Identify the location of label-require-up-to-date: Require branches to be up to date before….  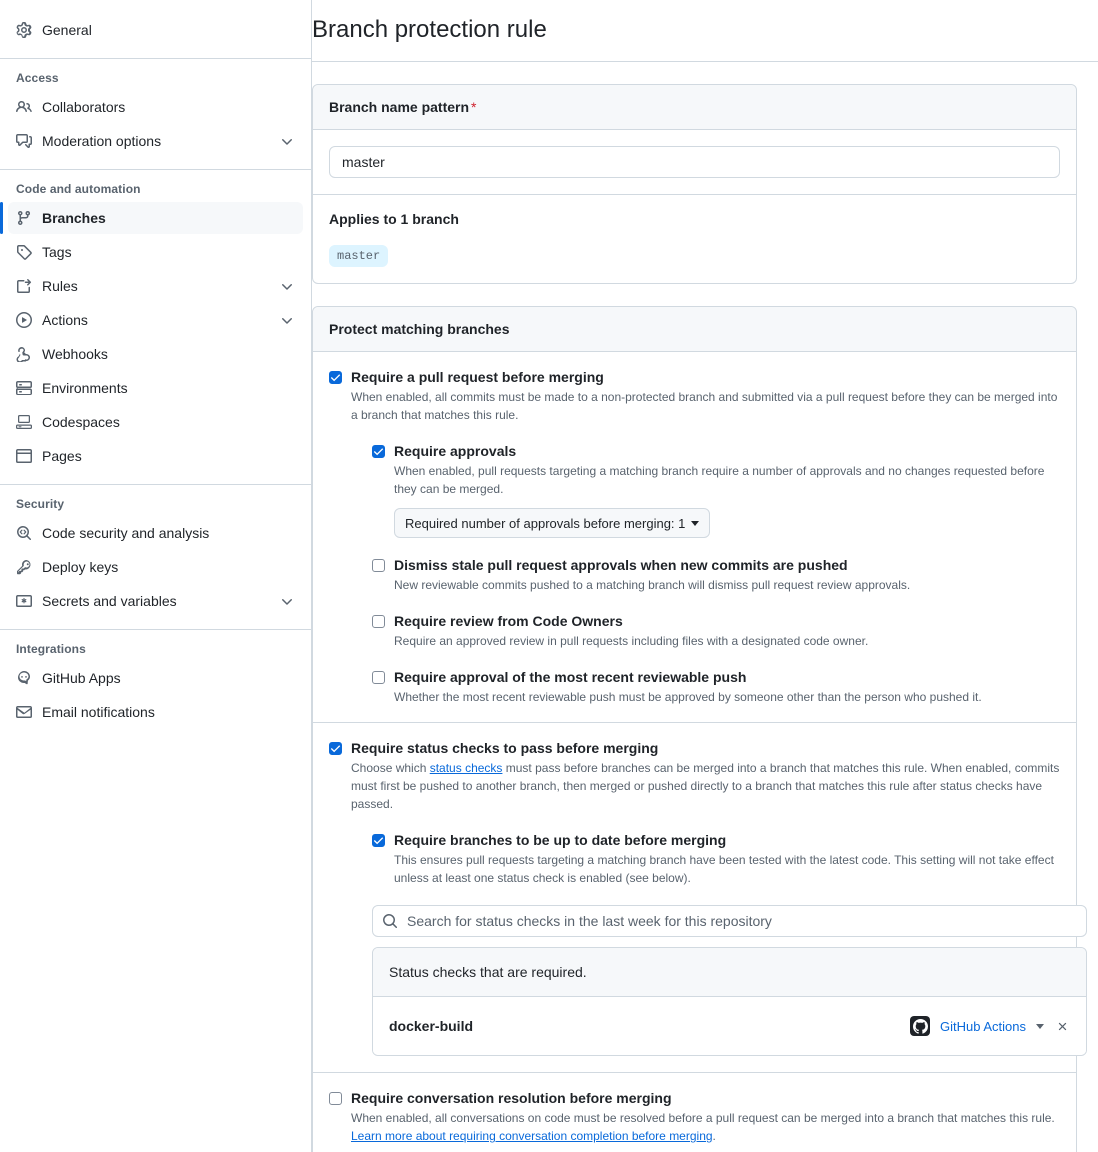
(560, 840).